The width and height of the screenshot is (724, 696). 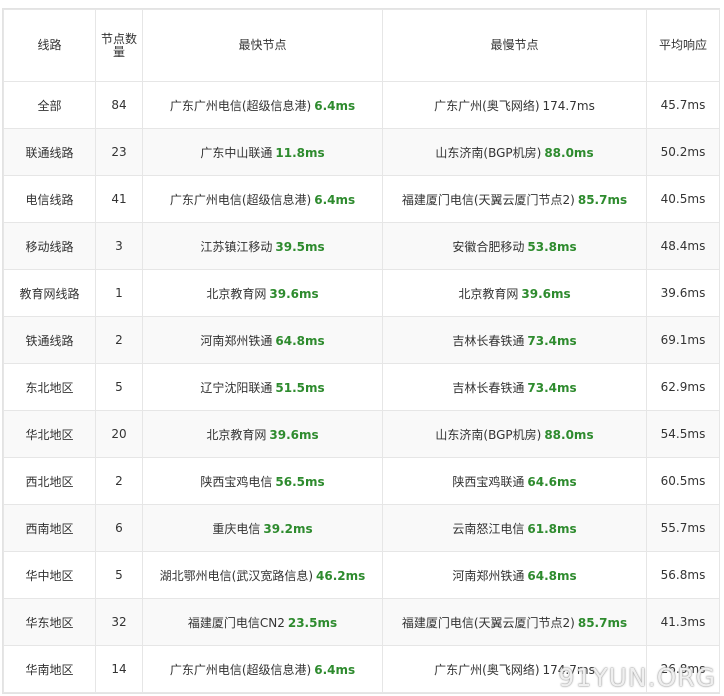 What do you see at coordinates (49, 152) in the screenshot?
I see `line-cell: 联通线路` at bounding box center [49, 152].